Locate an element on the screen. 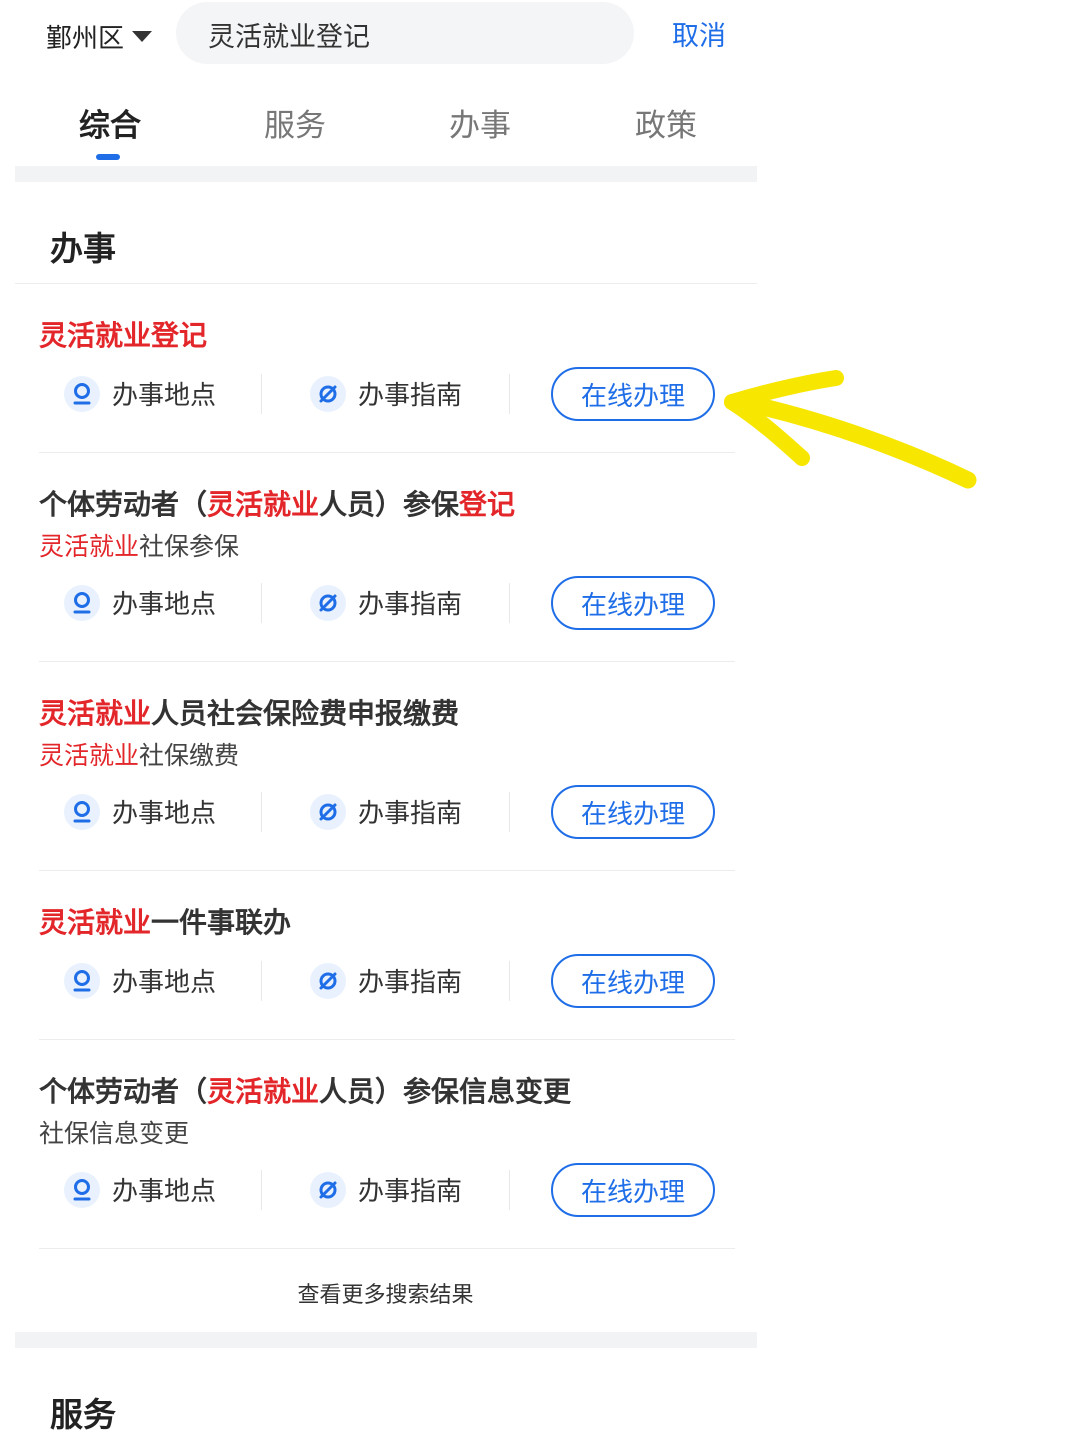 The height and width of the screenshot is (1440, 1080). item-subtitle: 灵活就业社保缴费 is located at coordinates (139, 754).